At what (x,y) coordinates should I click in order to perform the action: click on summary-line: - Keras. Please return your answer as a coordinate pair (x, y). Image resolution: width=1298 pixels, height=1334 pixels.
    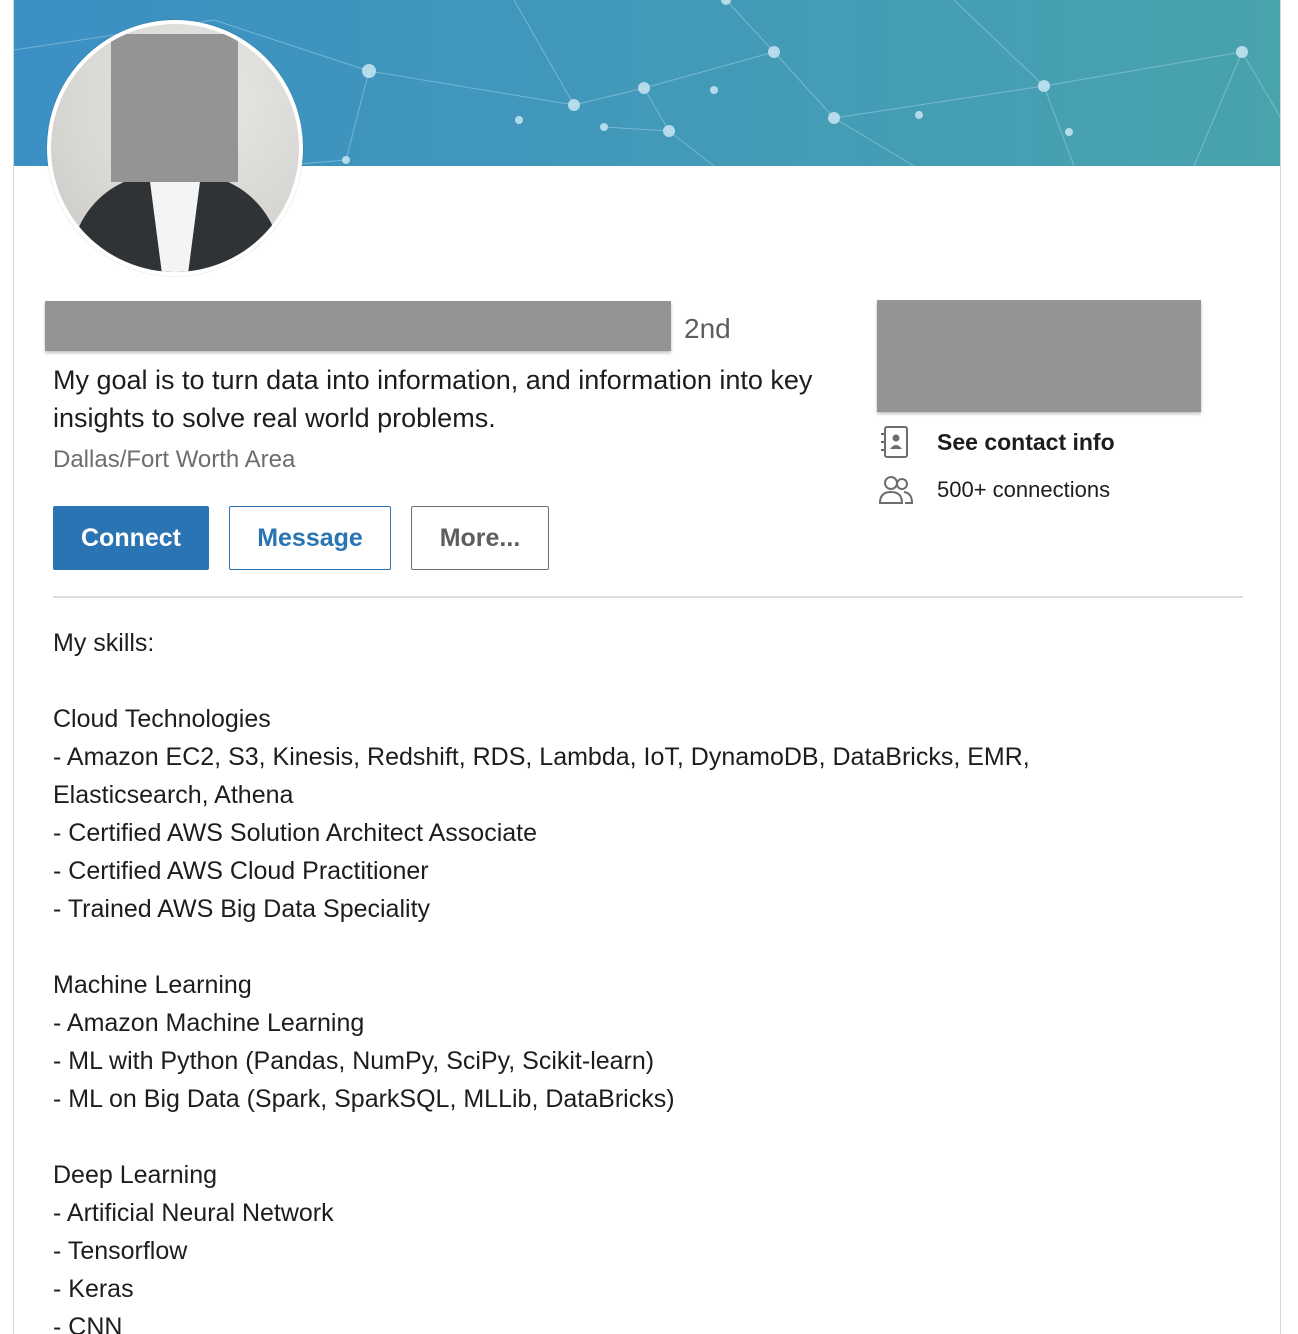
    Looking at the image, I should click on (93, 1289).